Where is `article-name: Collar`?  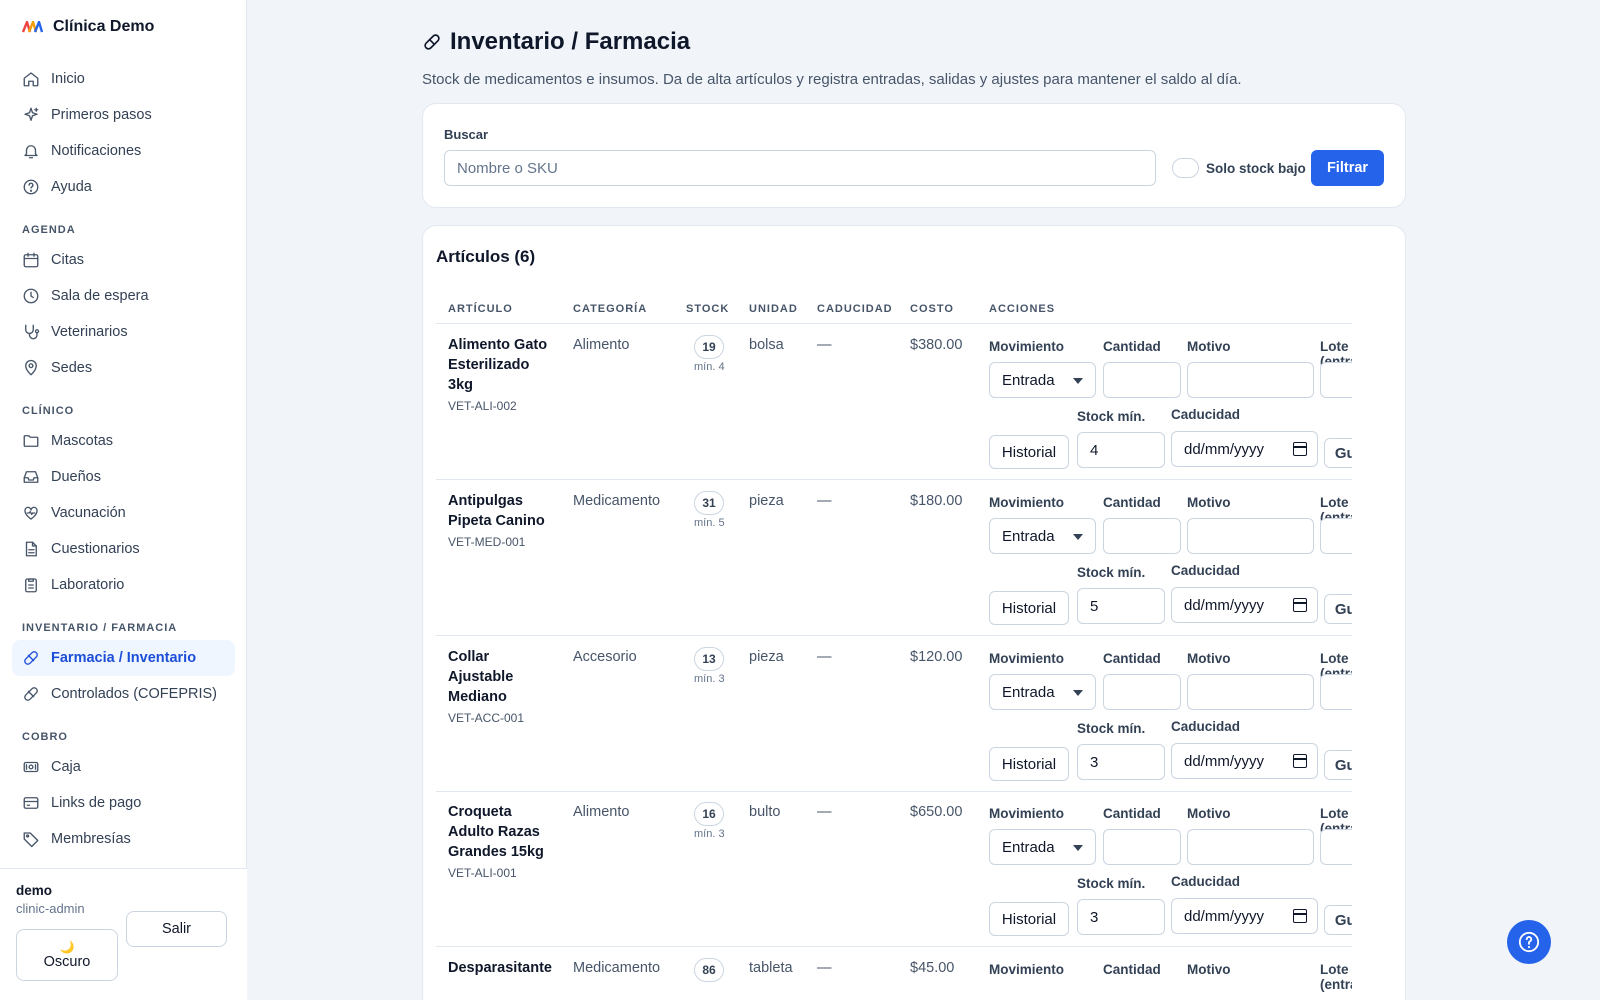
article-name: Collar is located at coordinates (469, 657).